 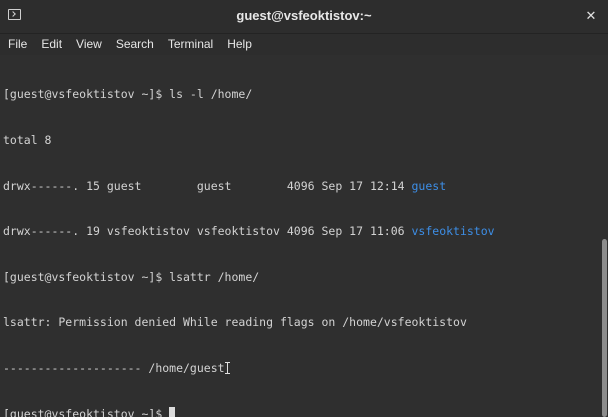 What do you see at coordinates (86, 411) in the screenshot?
I see `command-prompt: [guest@vsfeoktistov ~]$` at bounding box center [86, 411].